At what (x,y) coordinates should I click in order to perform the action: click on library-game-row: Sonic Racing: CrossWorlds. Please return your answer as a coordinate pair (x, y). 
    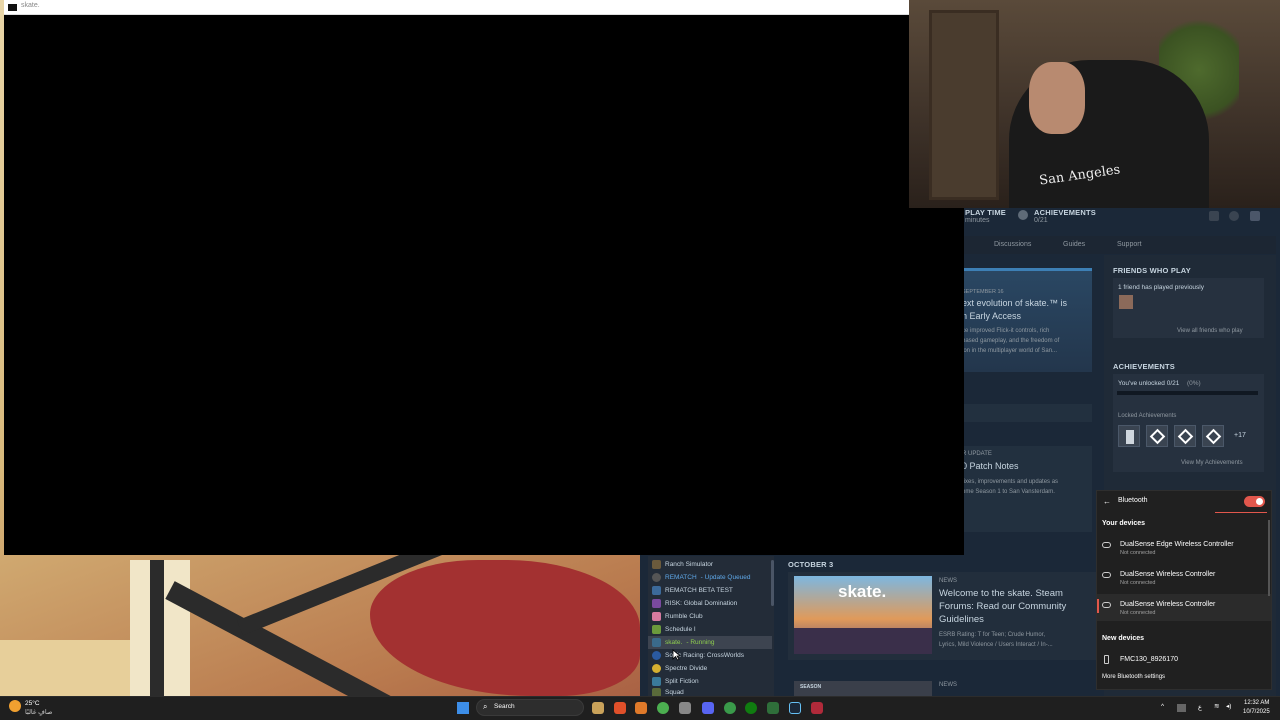
    Looking at the image, I should click on (710, 655).